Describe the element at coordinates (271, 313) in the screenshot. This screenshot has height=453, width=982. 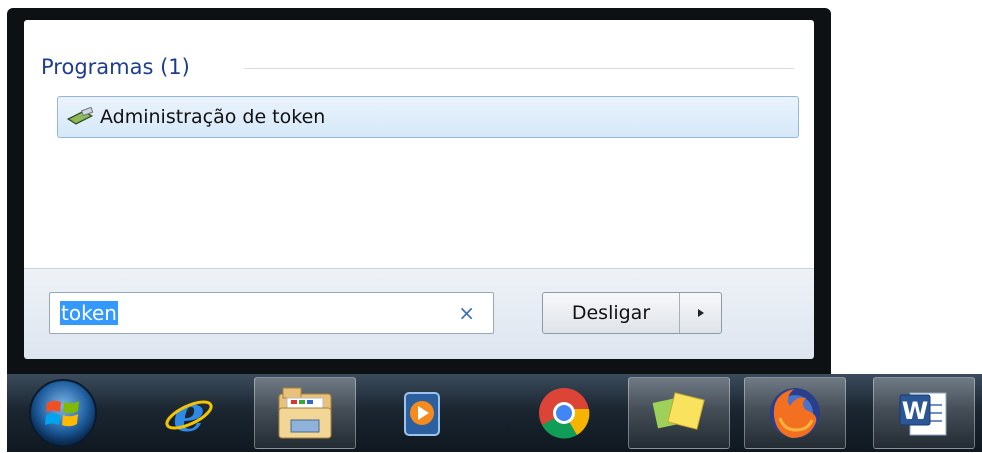
I see `search-input: token ×` at that location.